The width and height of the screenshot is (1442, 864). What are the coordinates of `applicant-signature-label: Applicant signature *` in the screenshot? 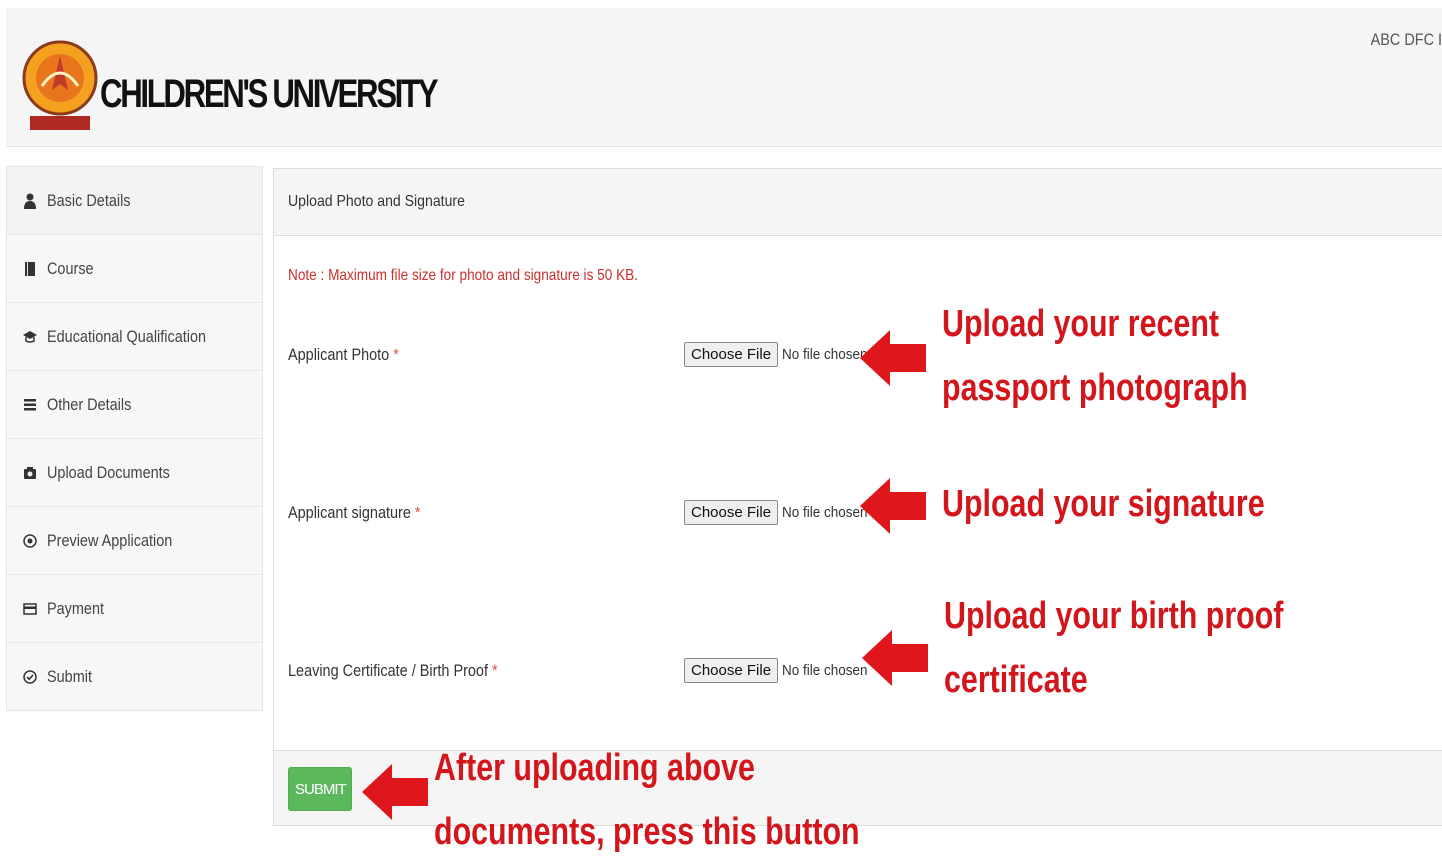 It's located at (354, 513).